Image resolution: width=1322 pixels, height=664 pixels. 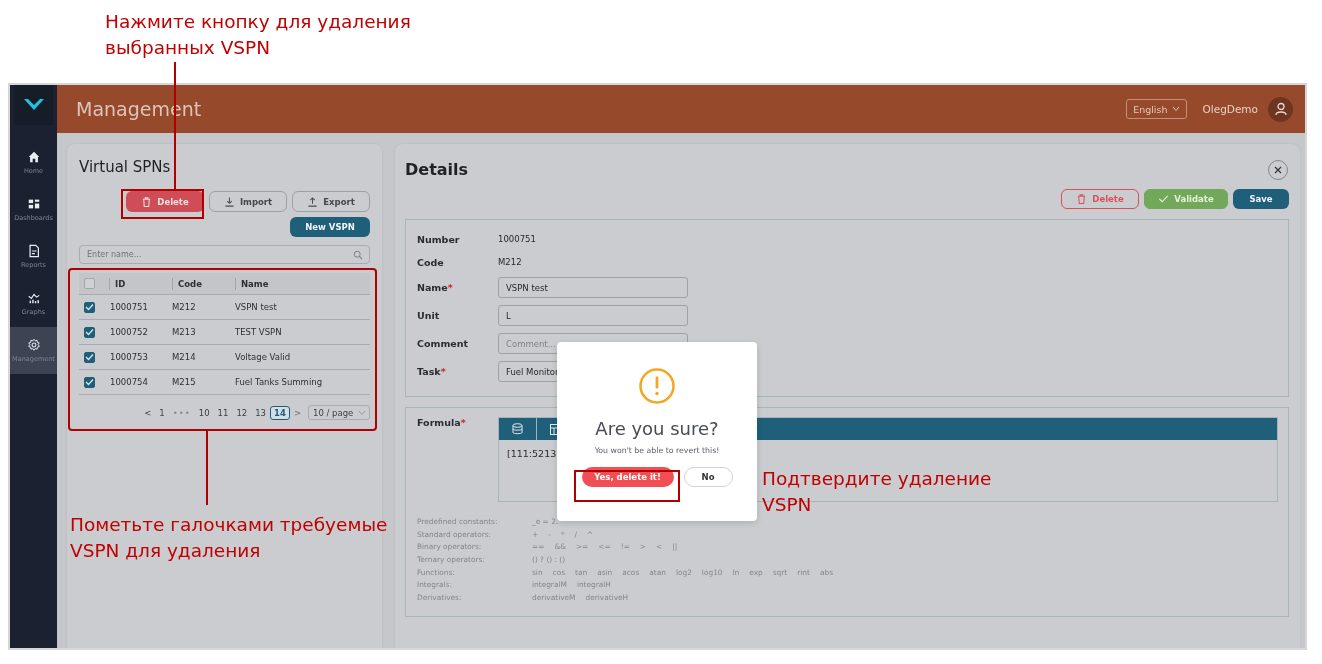 I want to click on new-button: New VSPN, so click(x=330, y=227).